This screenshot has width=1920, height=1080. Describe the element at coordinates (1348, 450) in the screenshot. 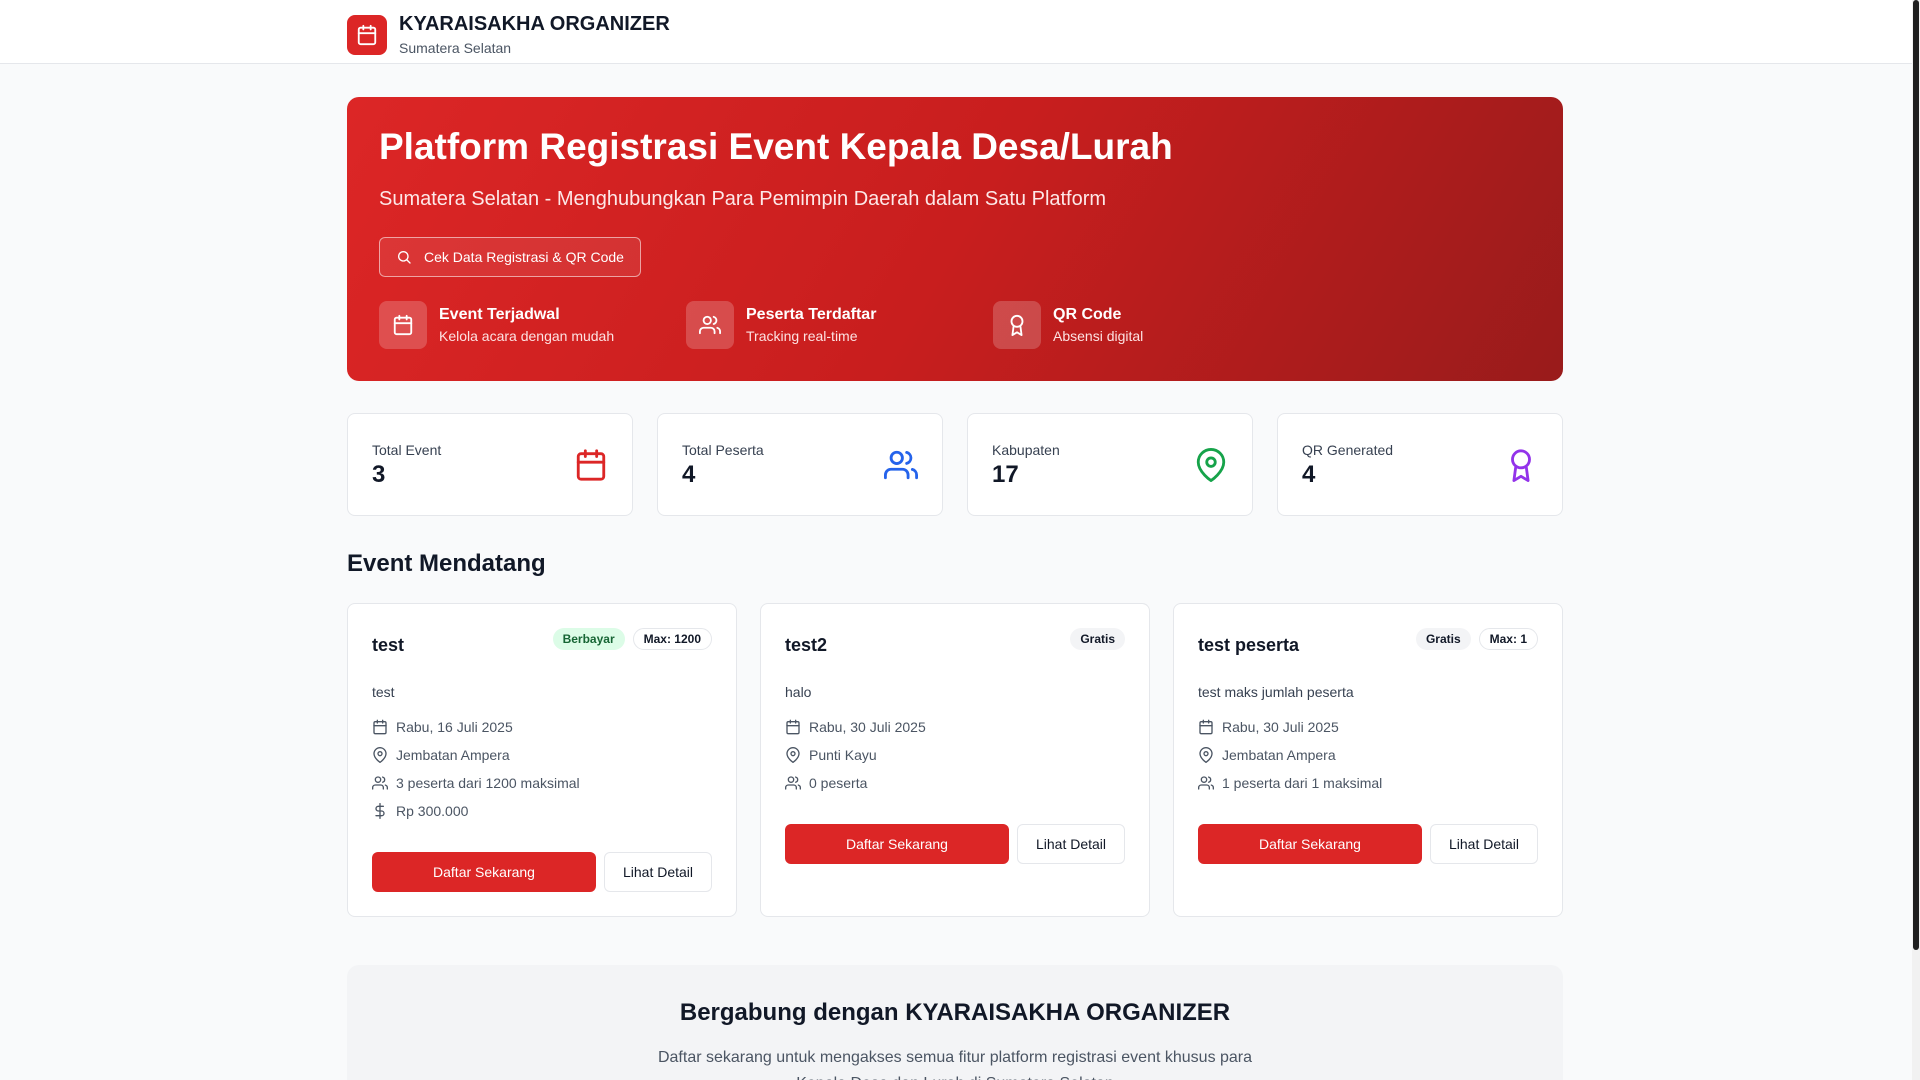

I see `stat-label: QR Generated` at that location.